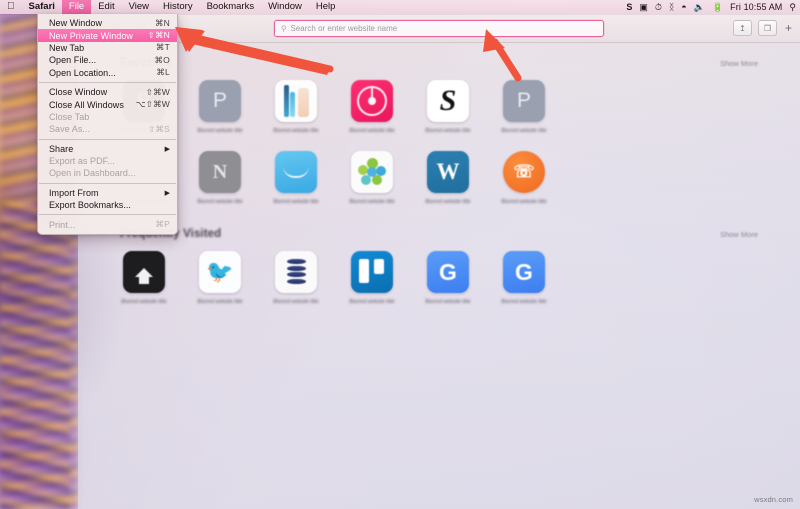 Image resolution: width=800 pixels, height=509 pixels. Describe the element at coordinates (739, 63) in the screenshot. I see `favorites-show-more: Show More` at that location.